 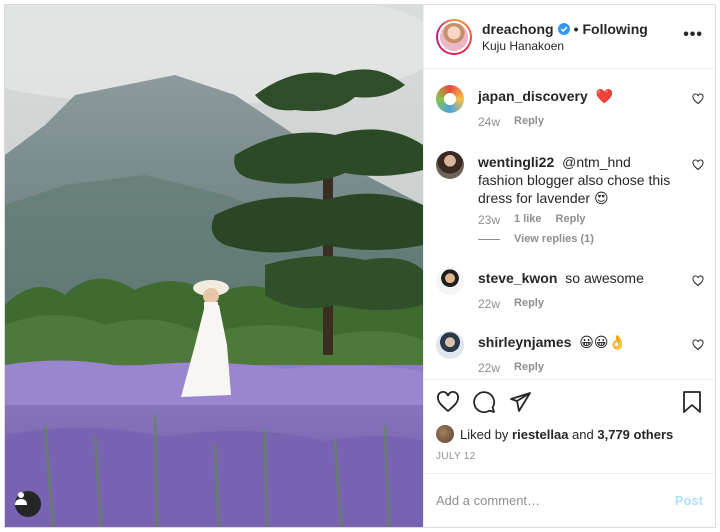 I want to click on comment-text: so awesome, so click(x=604, y=278).